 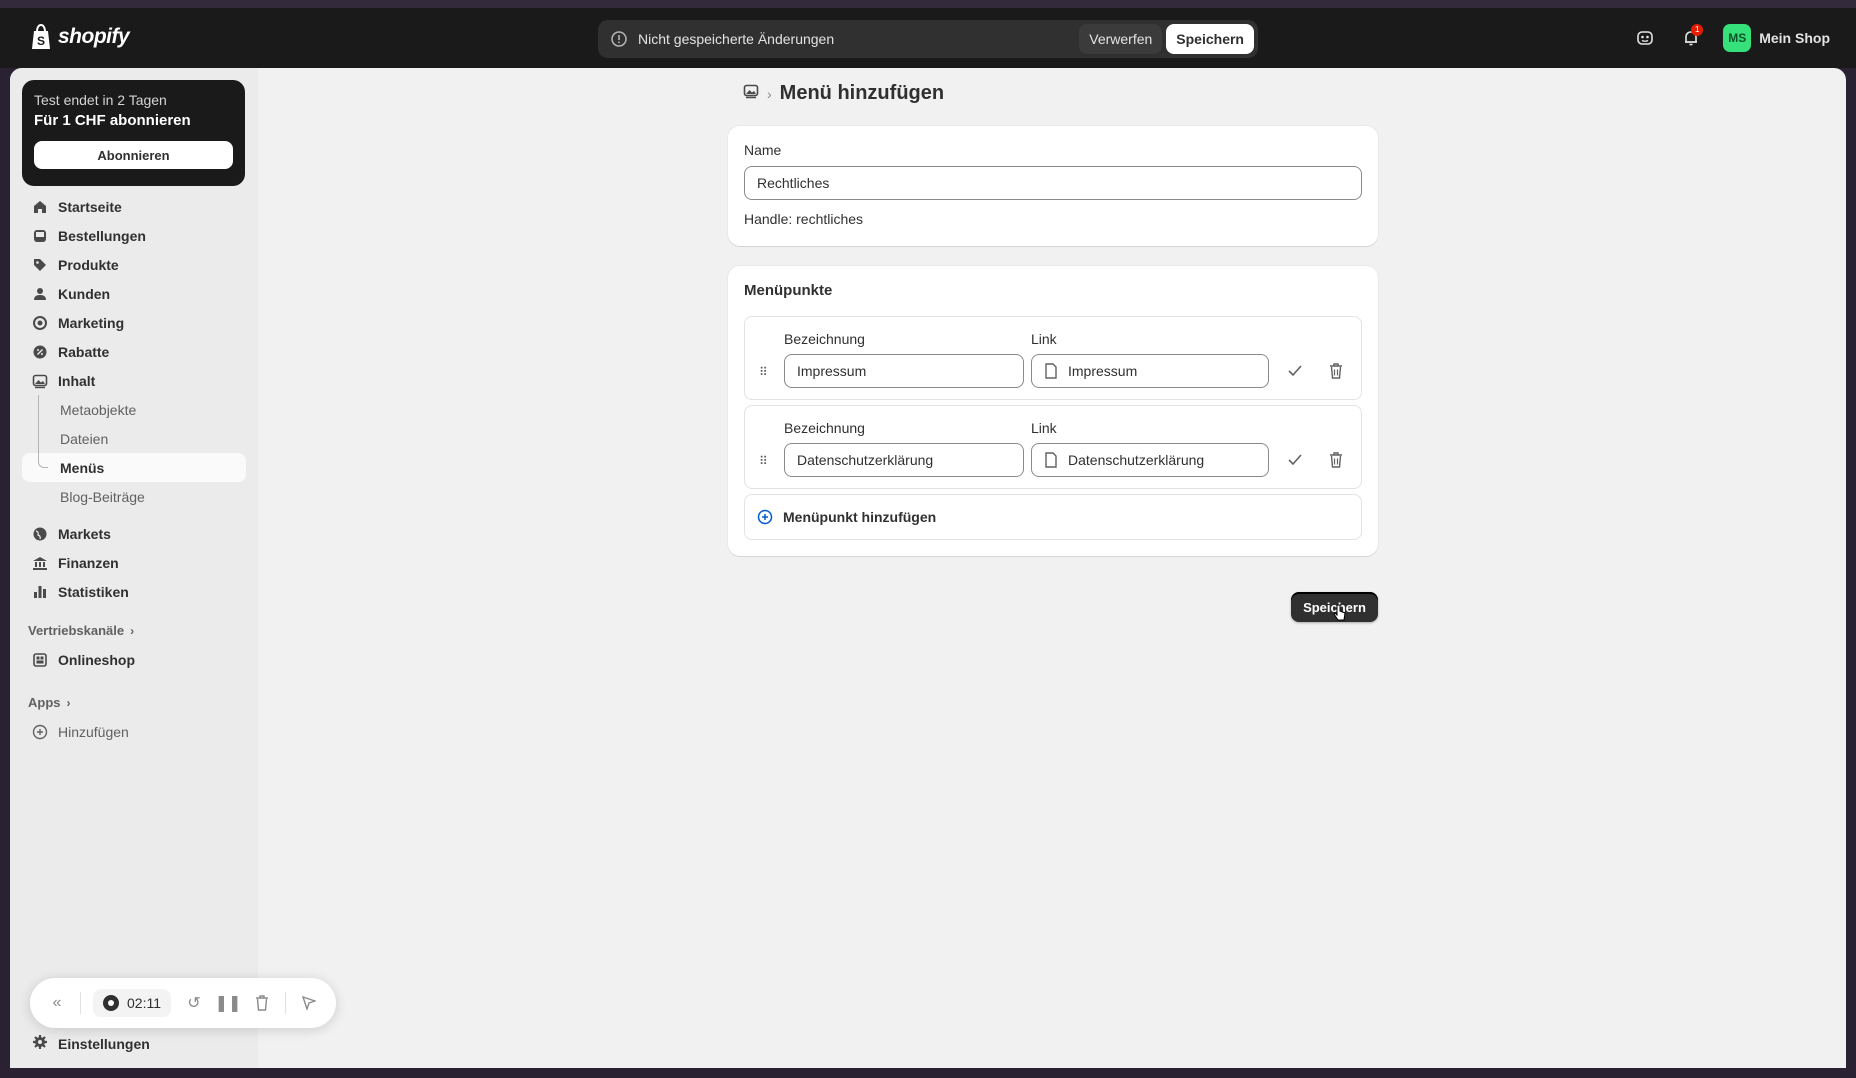 I want to click on sidebar-item-label: Produkte, so click(x=88, y=264).